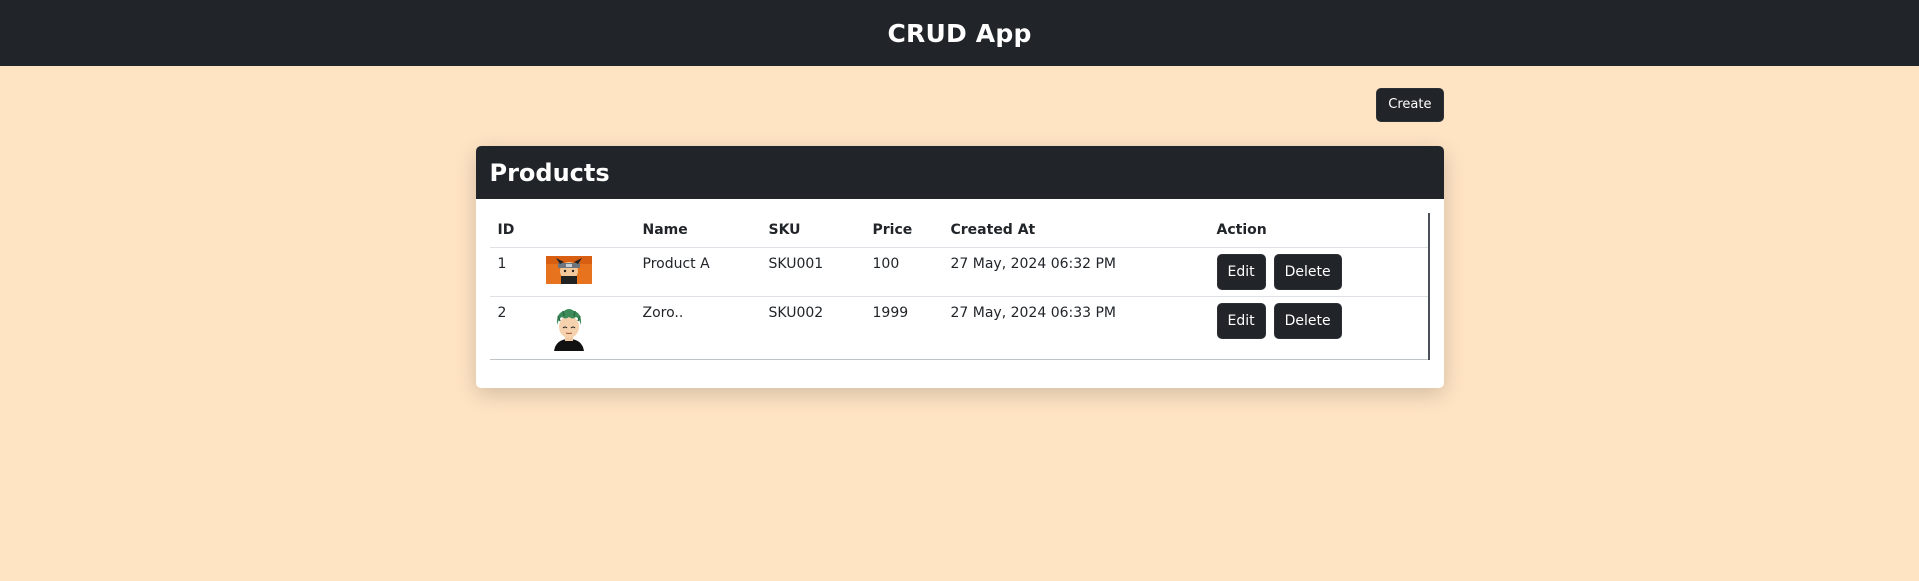 The image size is (1919, 581). Describe the element at coordinates (1318, 230) in the screenshot. I see `column-header-action: Action` at that location.